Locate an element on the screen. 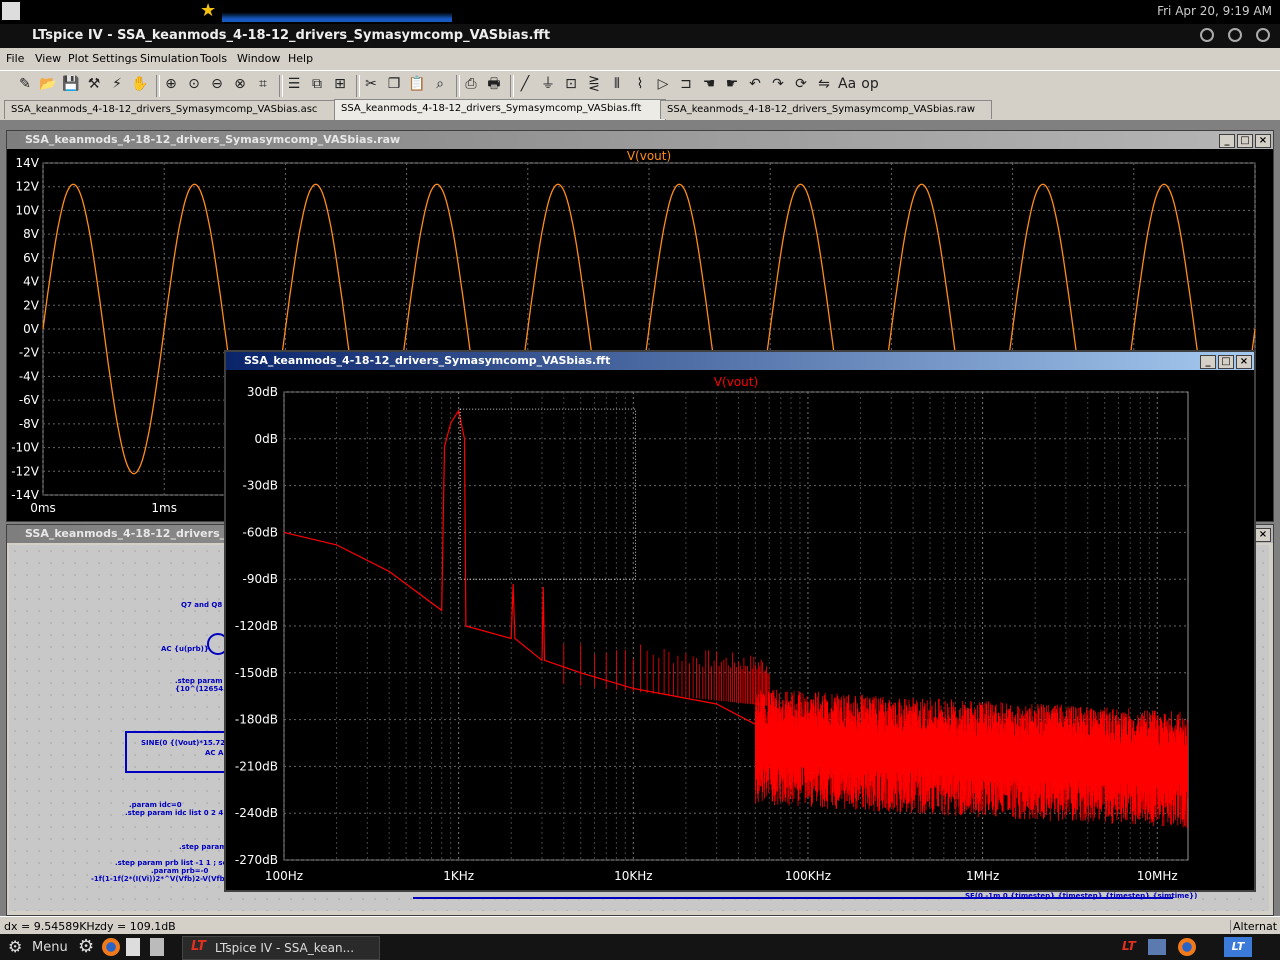  component-icon: ⊐ is located at coordinates (686, 84).